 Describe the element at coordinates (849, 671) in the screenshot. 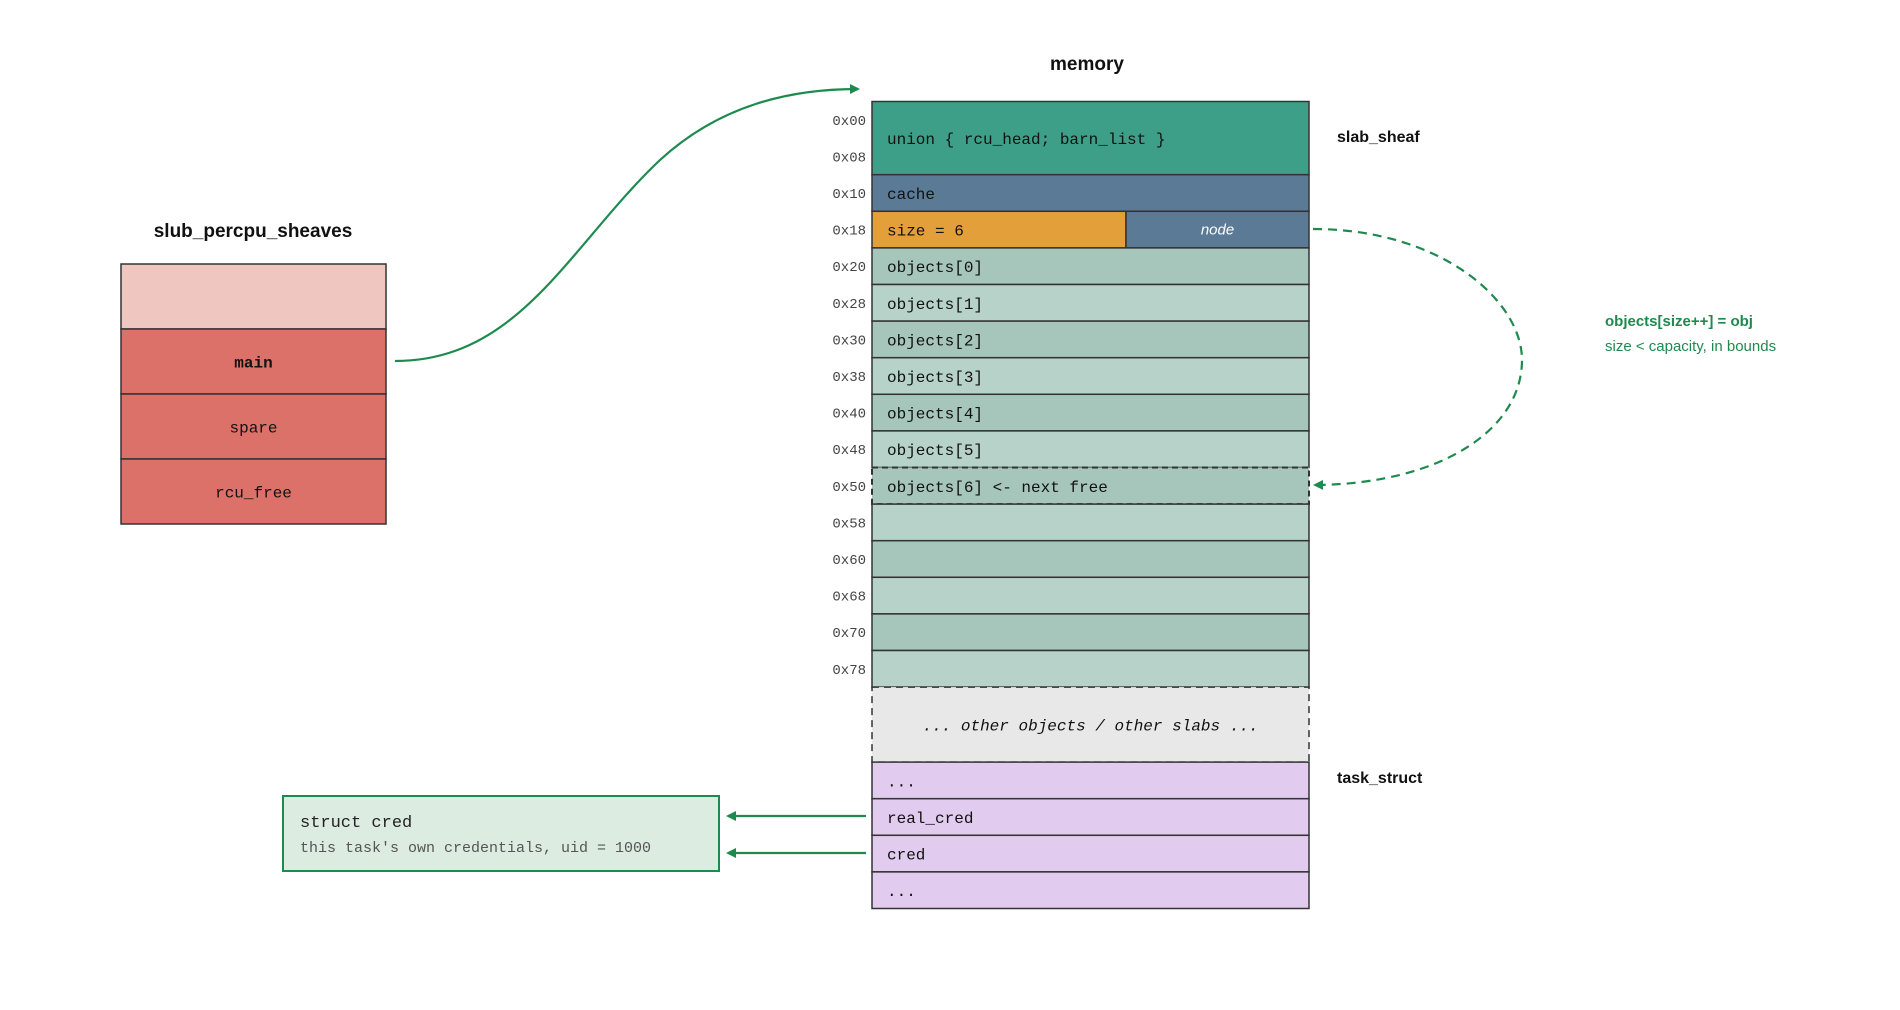

I see `address-label: 0x78` at that location.